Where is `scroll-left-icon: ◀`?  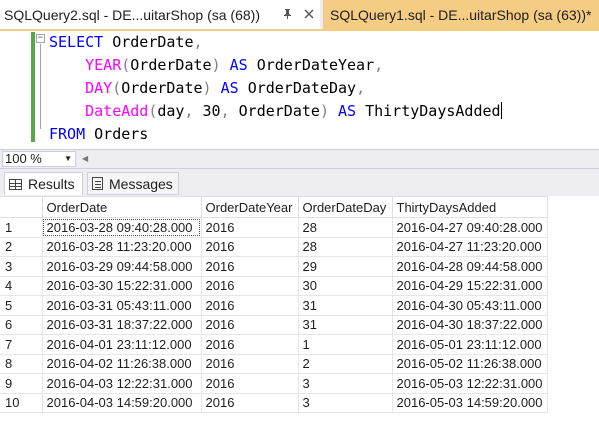
scroll-left-icon: ◀ is located at coordinates (85, 158).